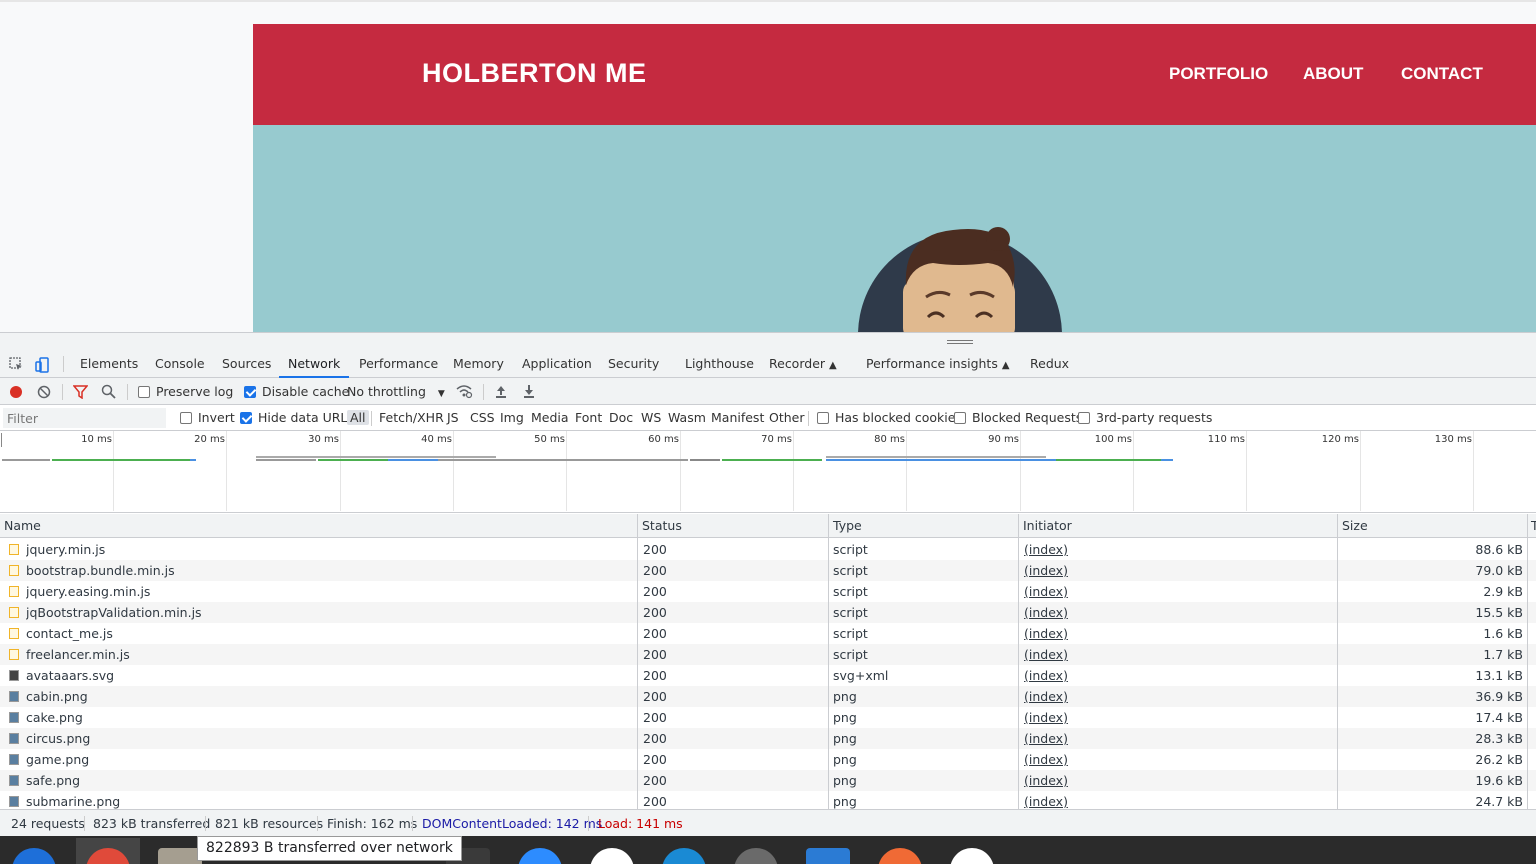  What do you see at coordinates (70, 675) in the screenshot?
I see `cell-name: avataaars.svg` at bounding box center [70, 675].